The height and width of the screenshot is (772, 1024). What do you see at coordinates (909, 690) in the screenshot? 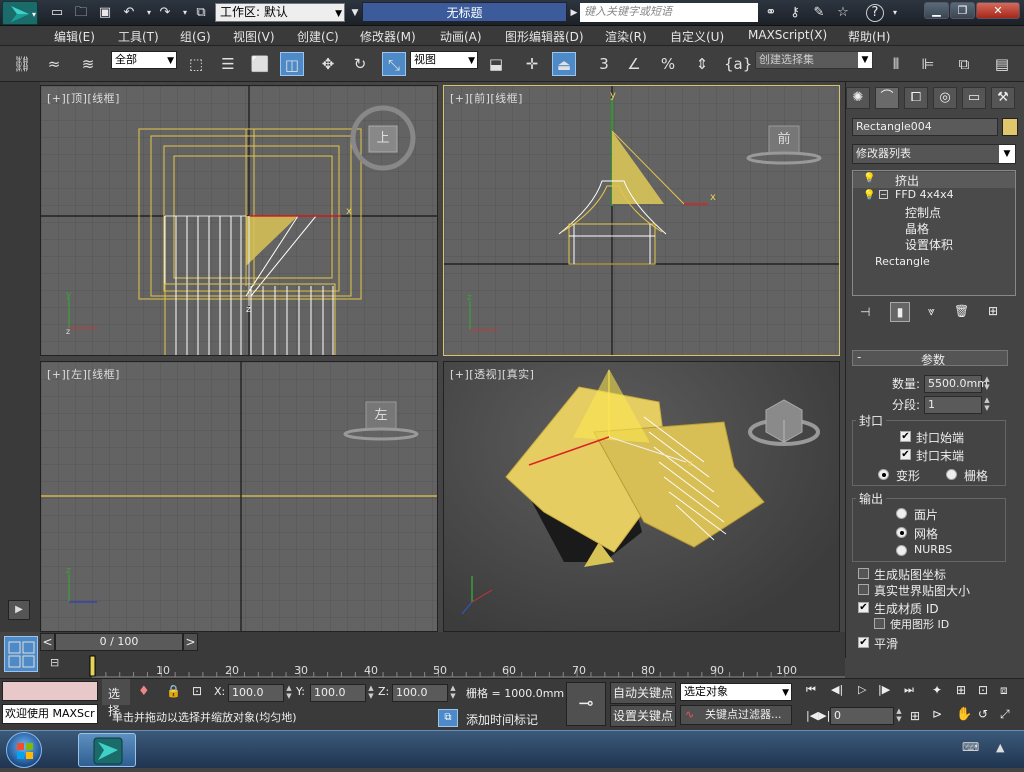
I see `go-to-end-icon: ⏭` at bounding box center [909, 690].